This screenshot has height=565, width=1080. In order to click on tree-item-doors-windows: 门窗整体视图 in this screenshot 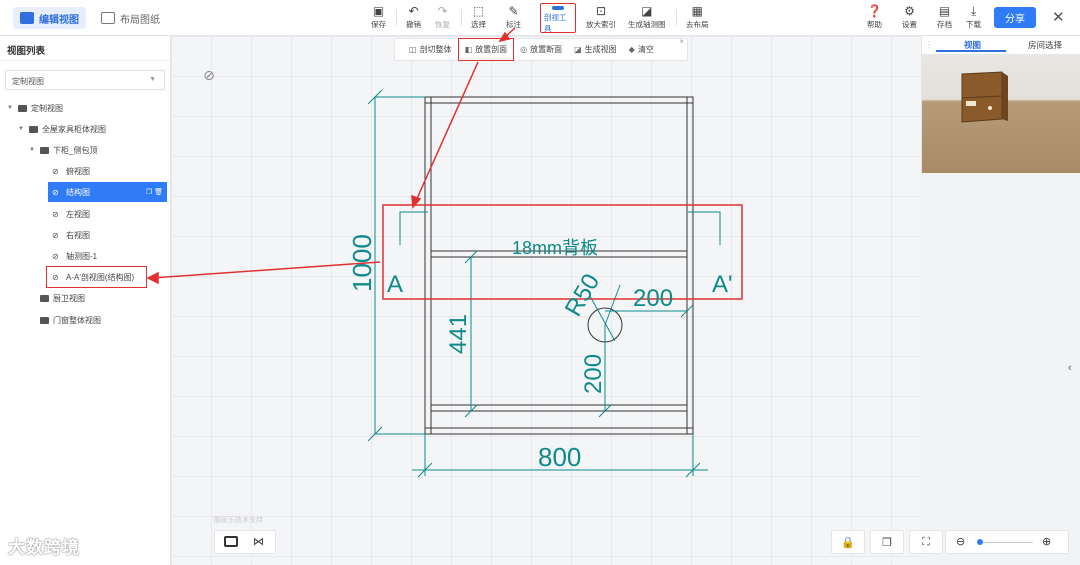, I will do `click(64, 320)`.